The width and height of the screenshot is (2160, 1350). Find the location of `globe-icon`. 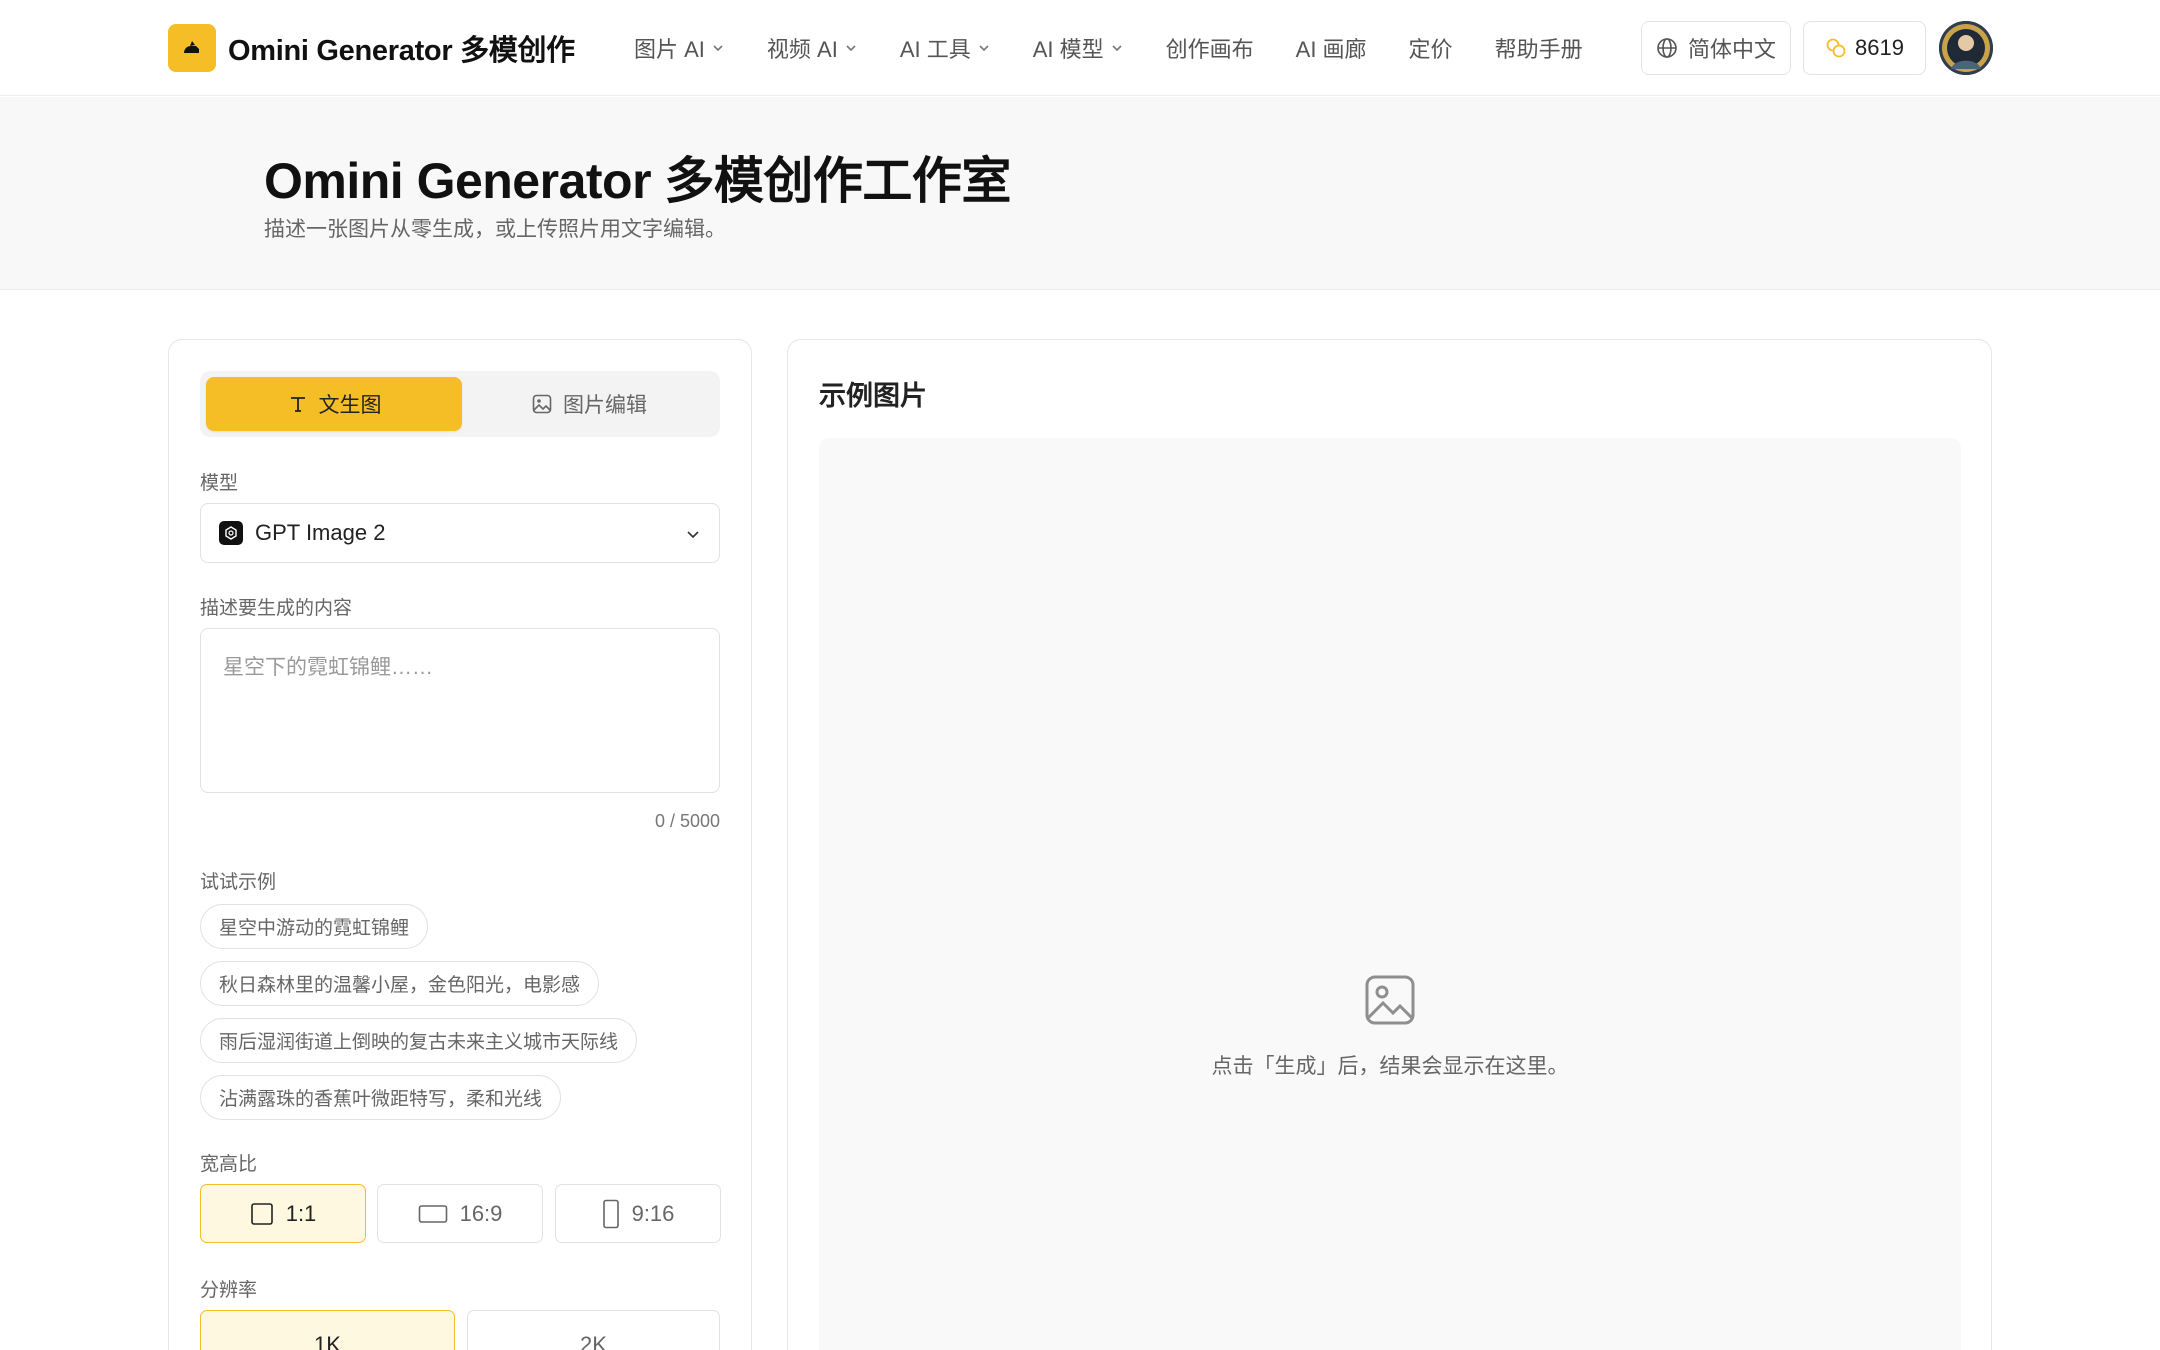

globe-icon is located at coordinates (1667, 48).